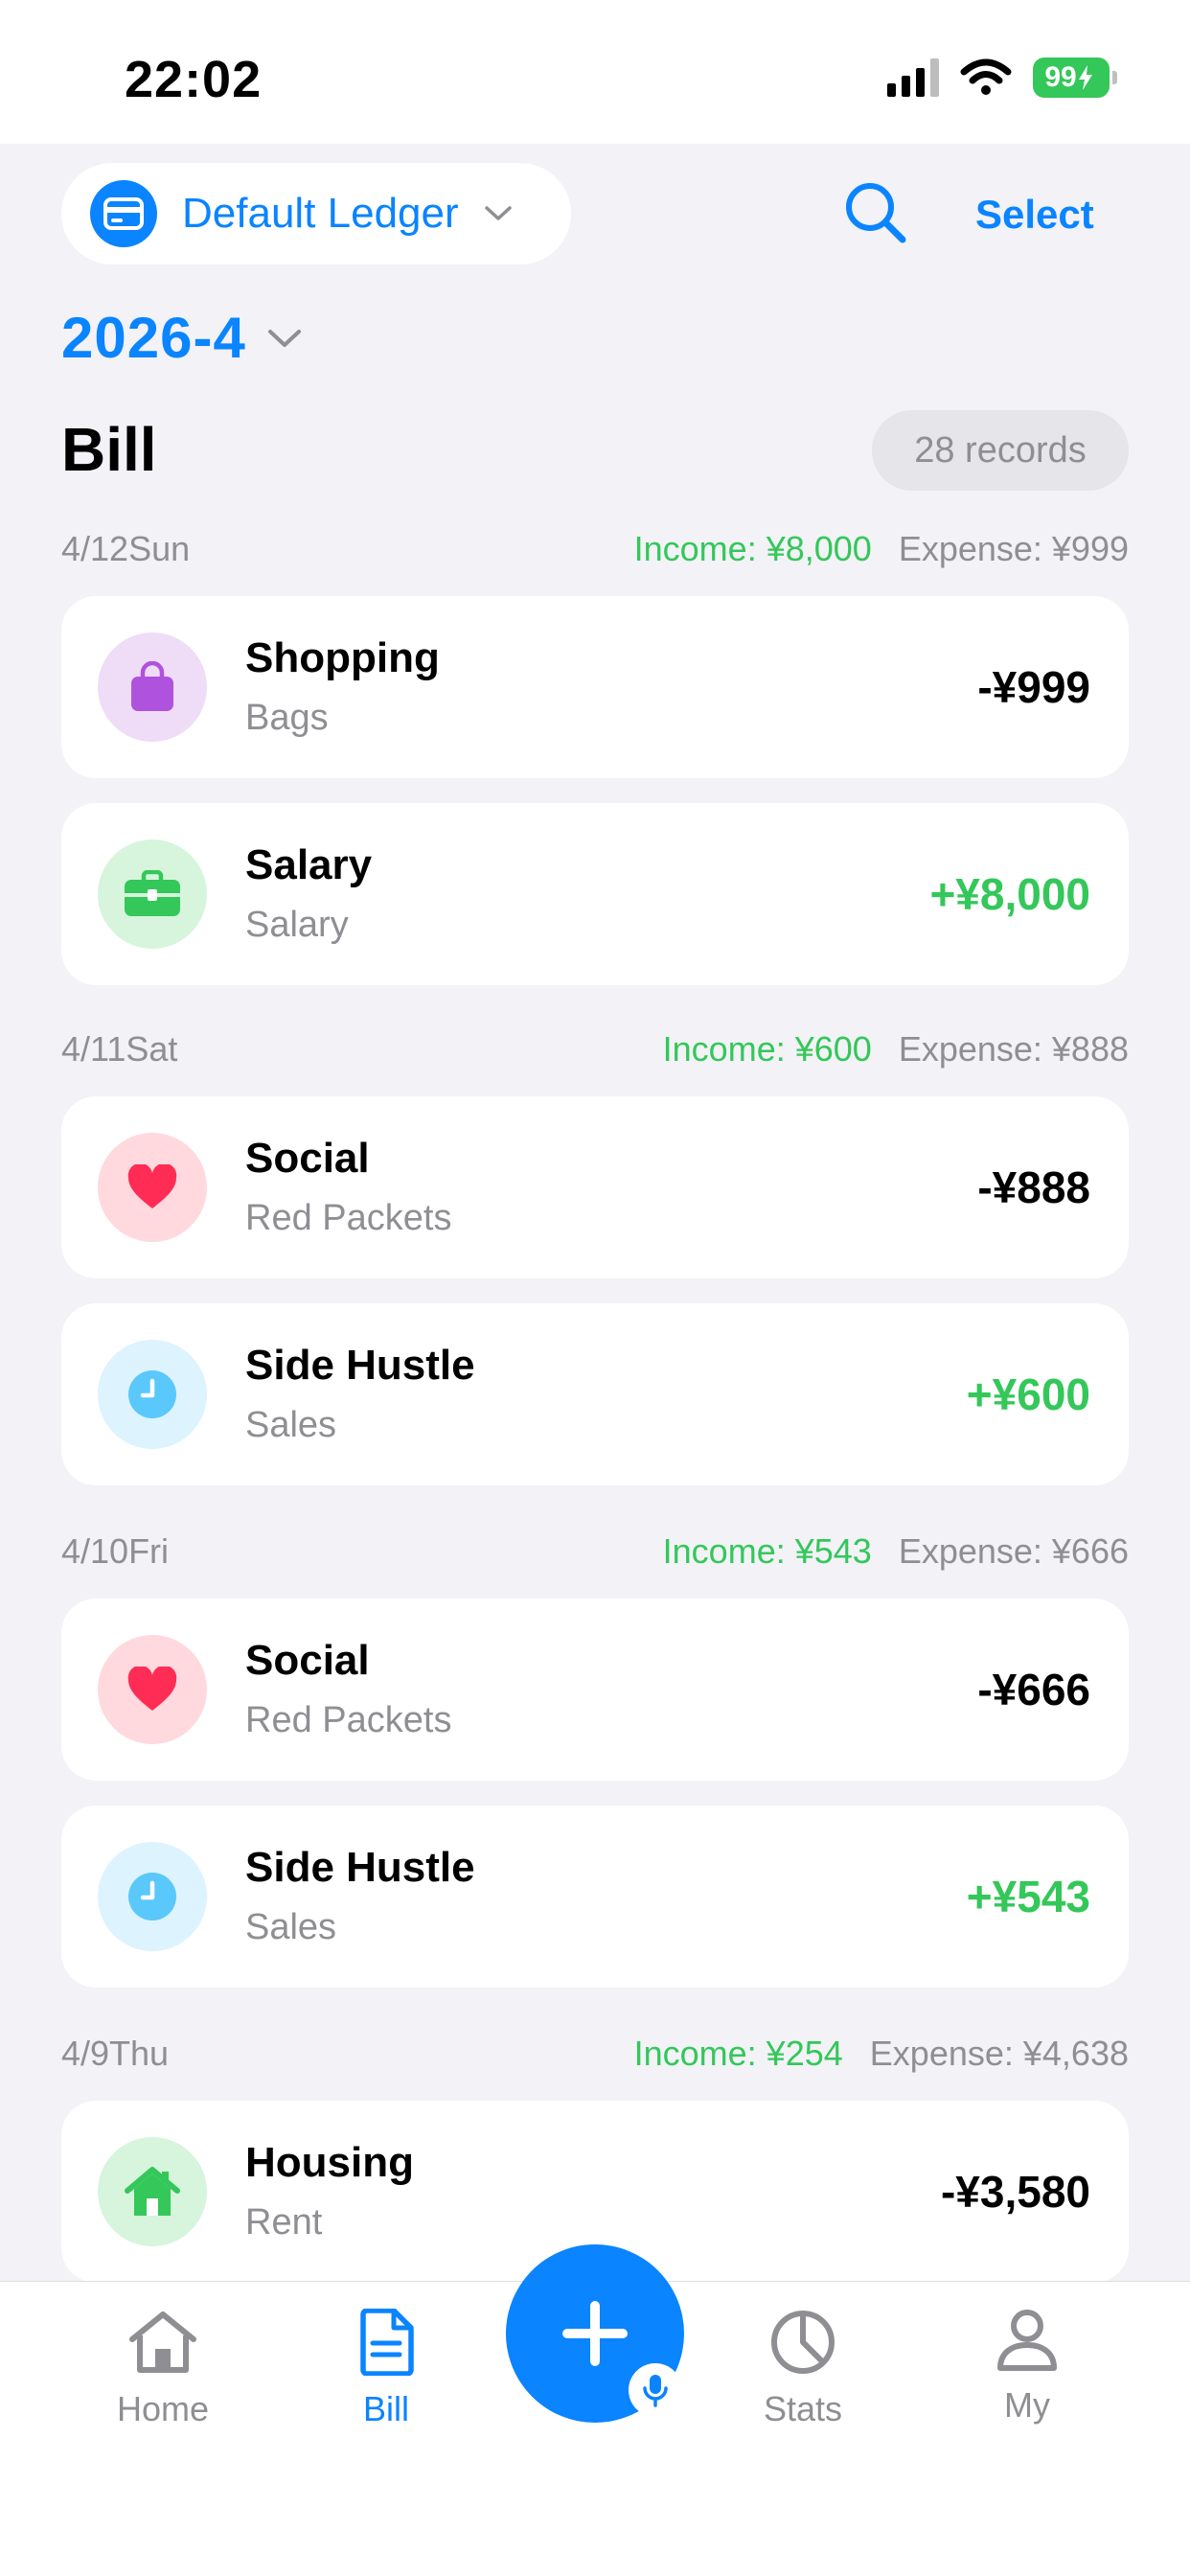  Describe the element at coordinates (595, 2333) in the screenshot. I see `plus-icon` at that location.